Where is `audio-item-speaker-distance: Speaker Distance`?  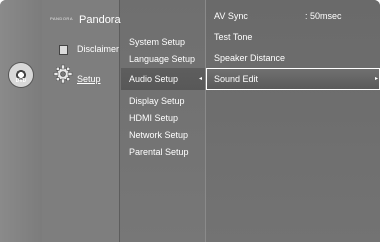
audio-item-speaker-distance: Speaker Distance is located at coordinates (249, 58).